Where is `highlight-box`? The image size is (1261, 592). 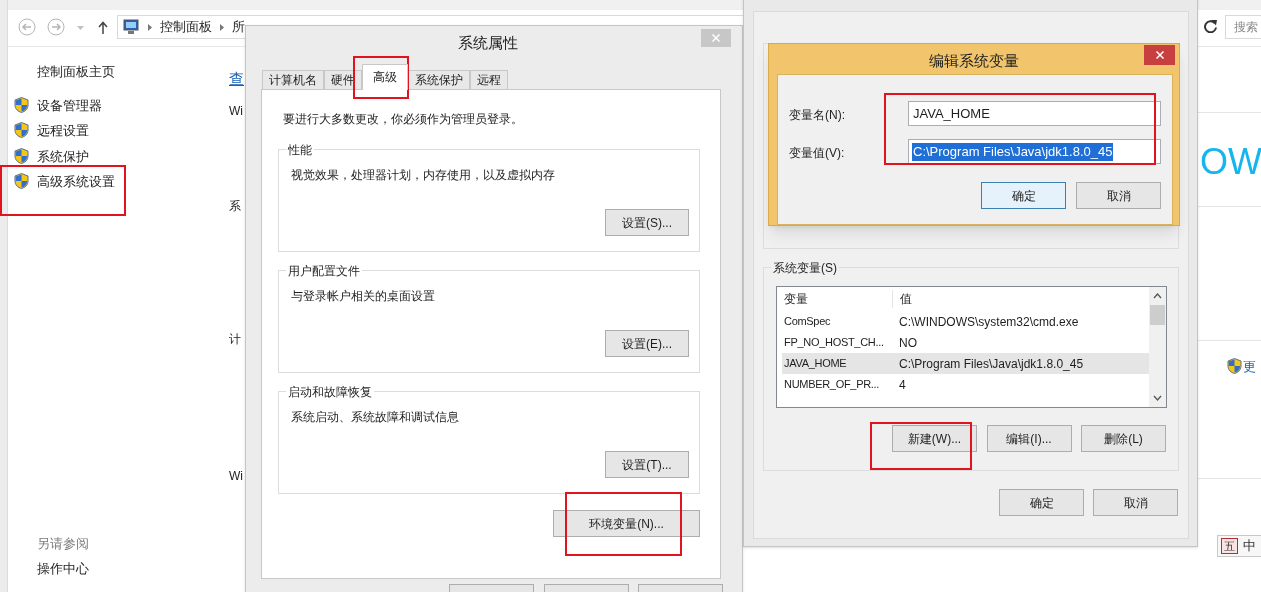 highlight-box is located at coordinates (381, 77).